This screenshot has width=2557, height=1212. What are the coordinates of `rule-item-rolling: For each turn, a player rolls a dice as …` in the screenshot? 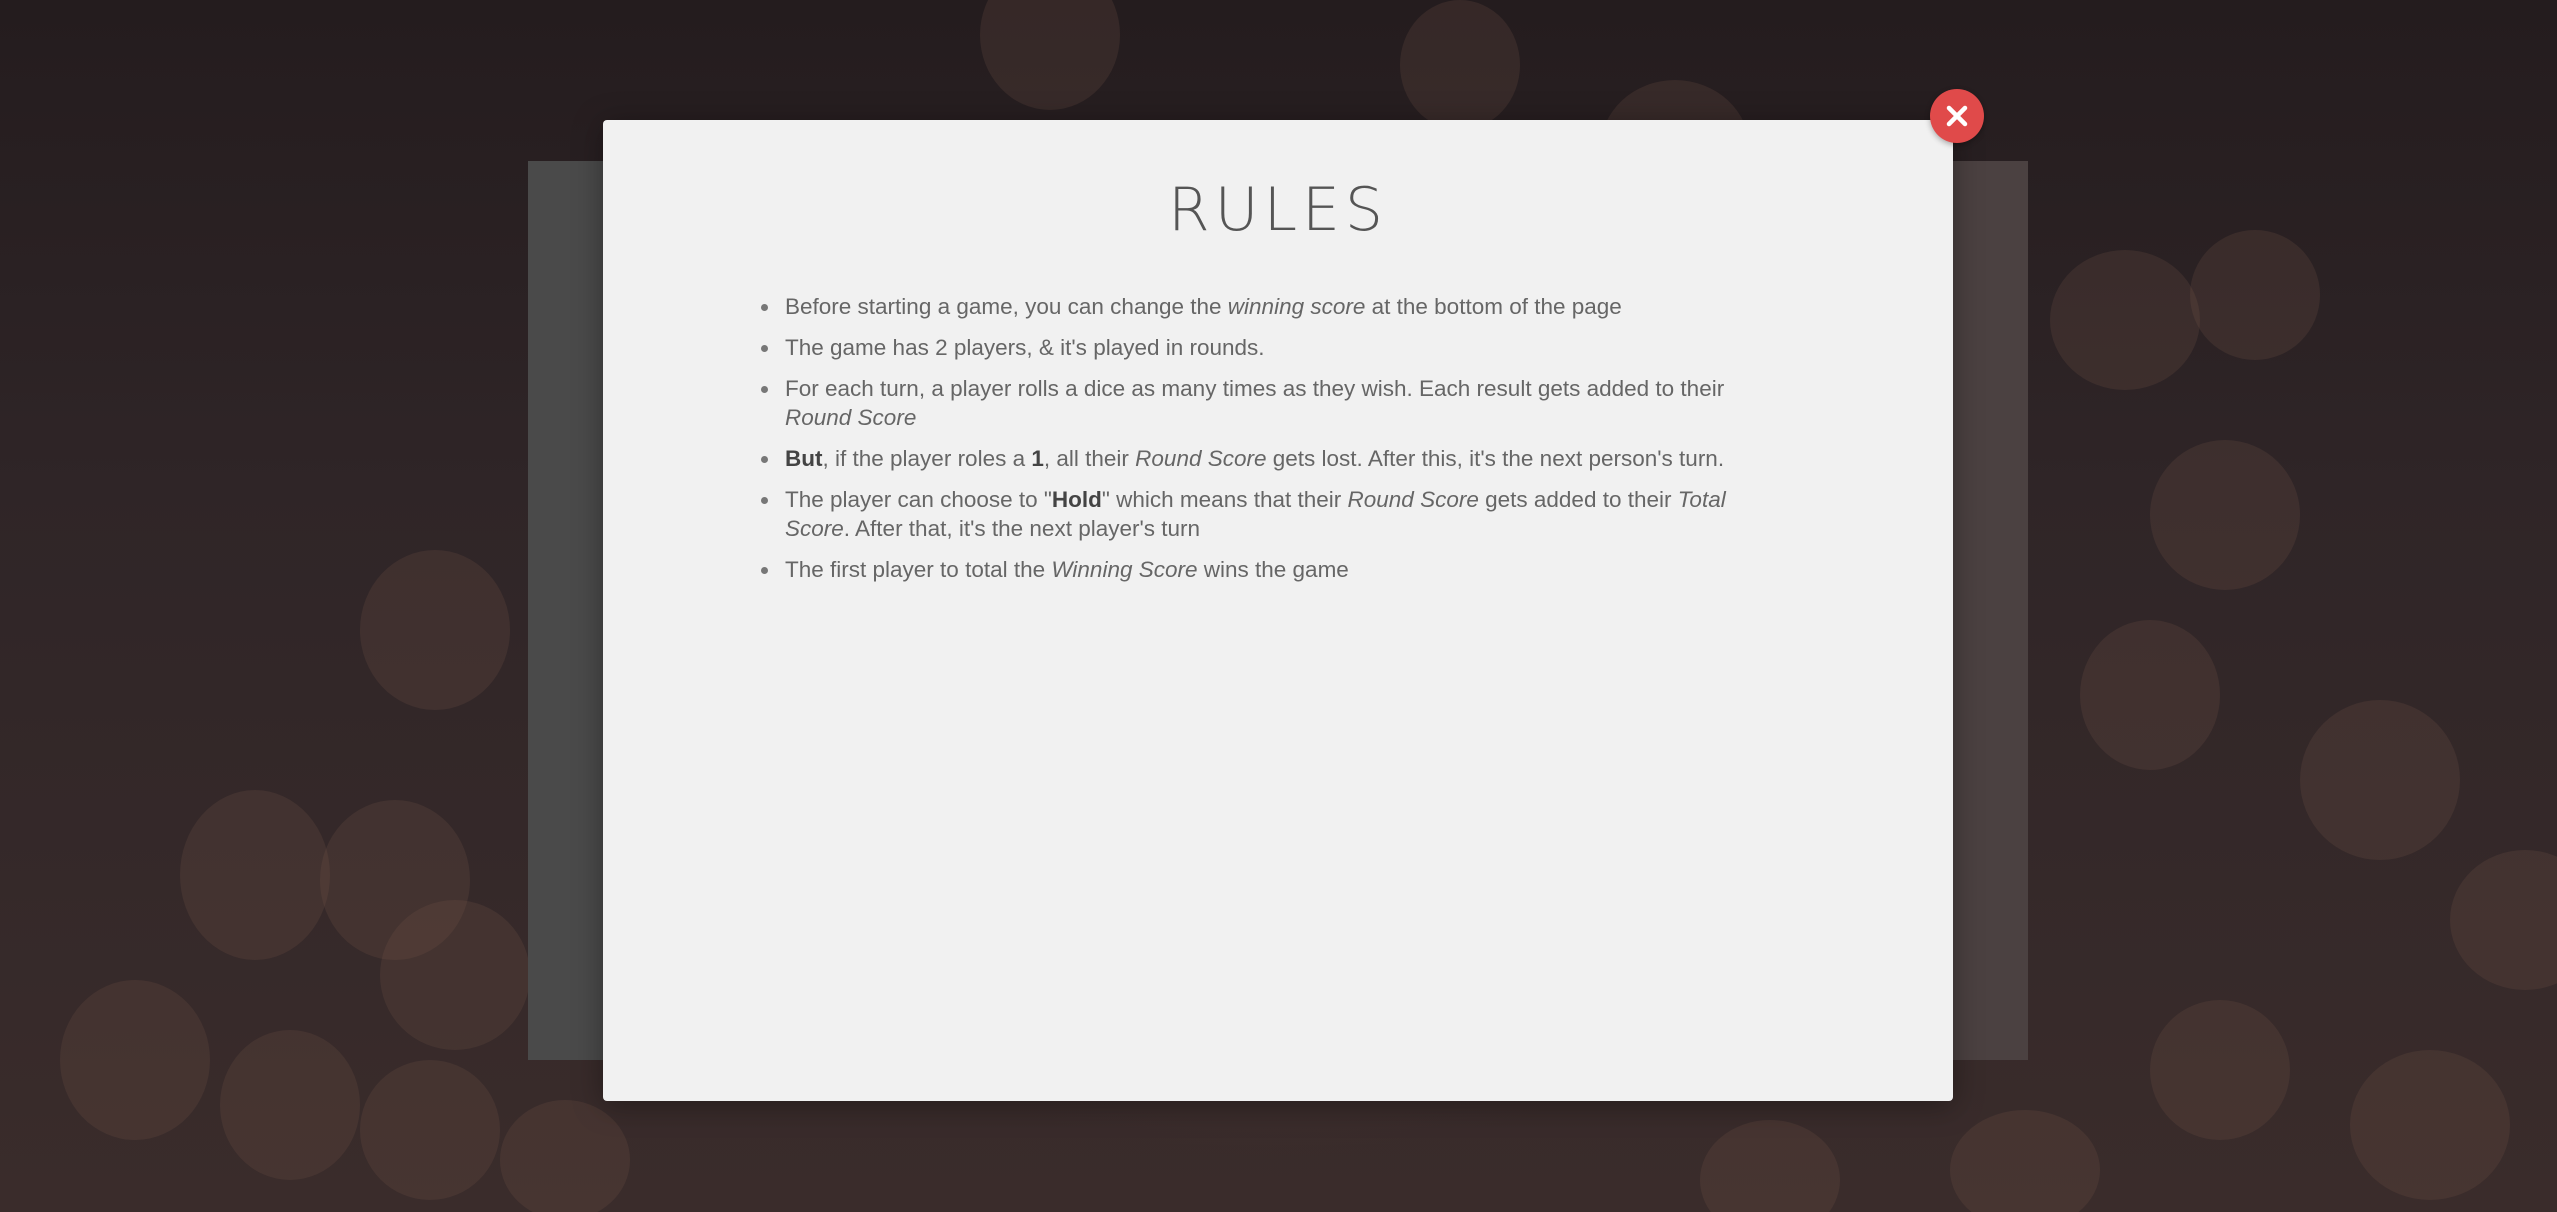 It's located at (1268, 403).